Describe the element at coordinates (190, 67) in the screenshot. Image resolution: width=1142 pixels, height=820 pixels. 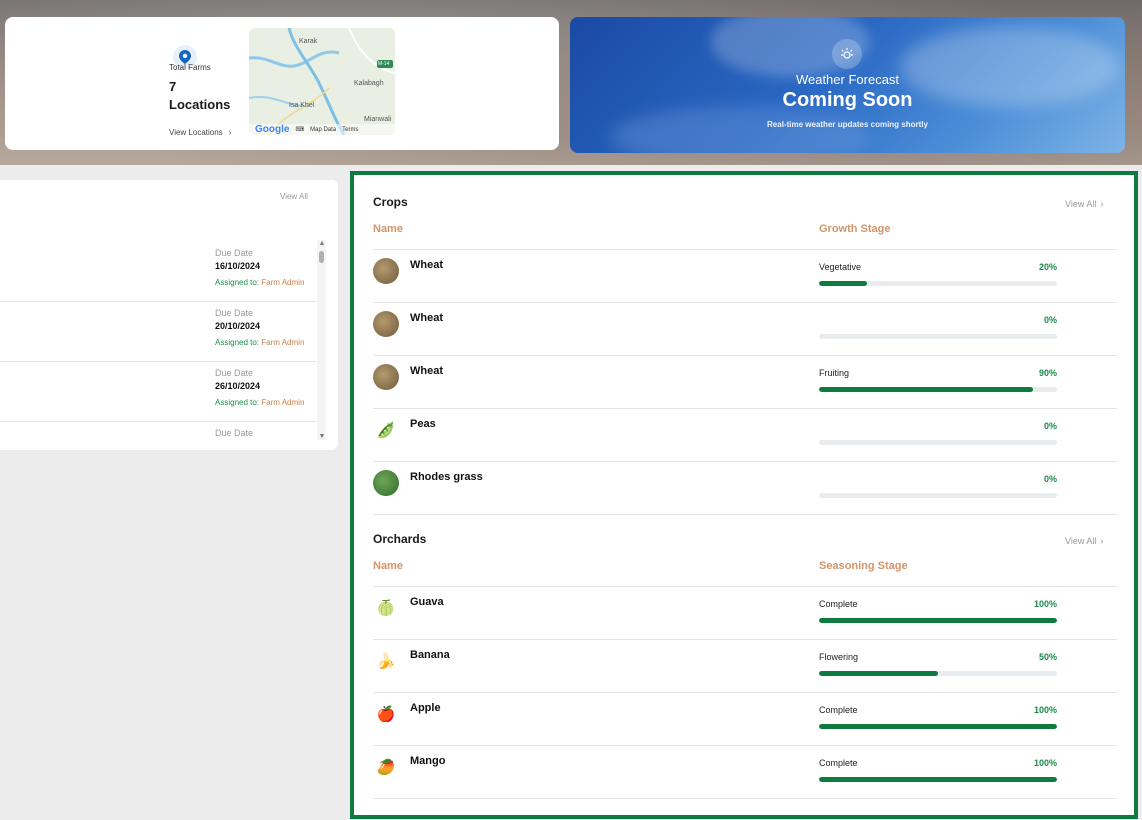
I see `total-farms-label: Total Farms` at that location.